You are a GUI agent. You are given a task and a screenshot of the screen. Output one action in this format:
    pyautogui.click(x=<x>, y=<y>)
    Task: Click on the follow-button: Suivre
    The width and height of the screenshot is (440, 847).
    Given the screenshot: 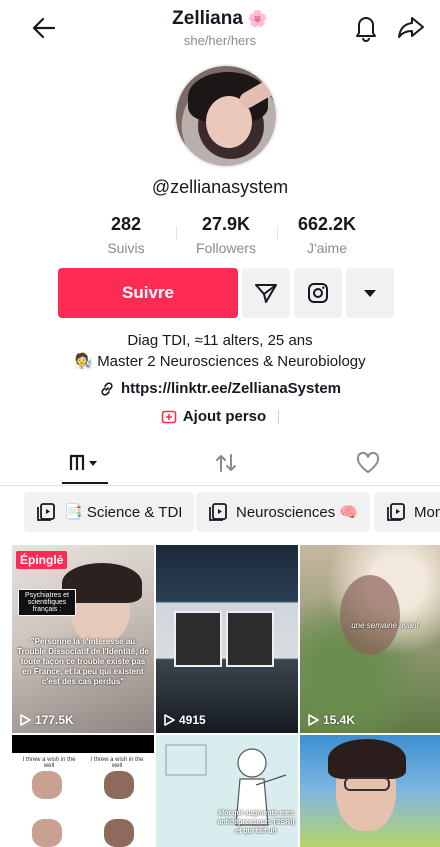 What is the action you would take?
    pyautogui.click(x=148, y=293)
    